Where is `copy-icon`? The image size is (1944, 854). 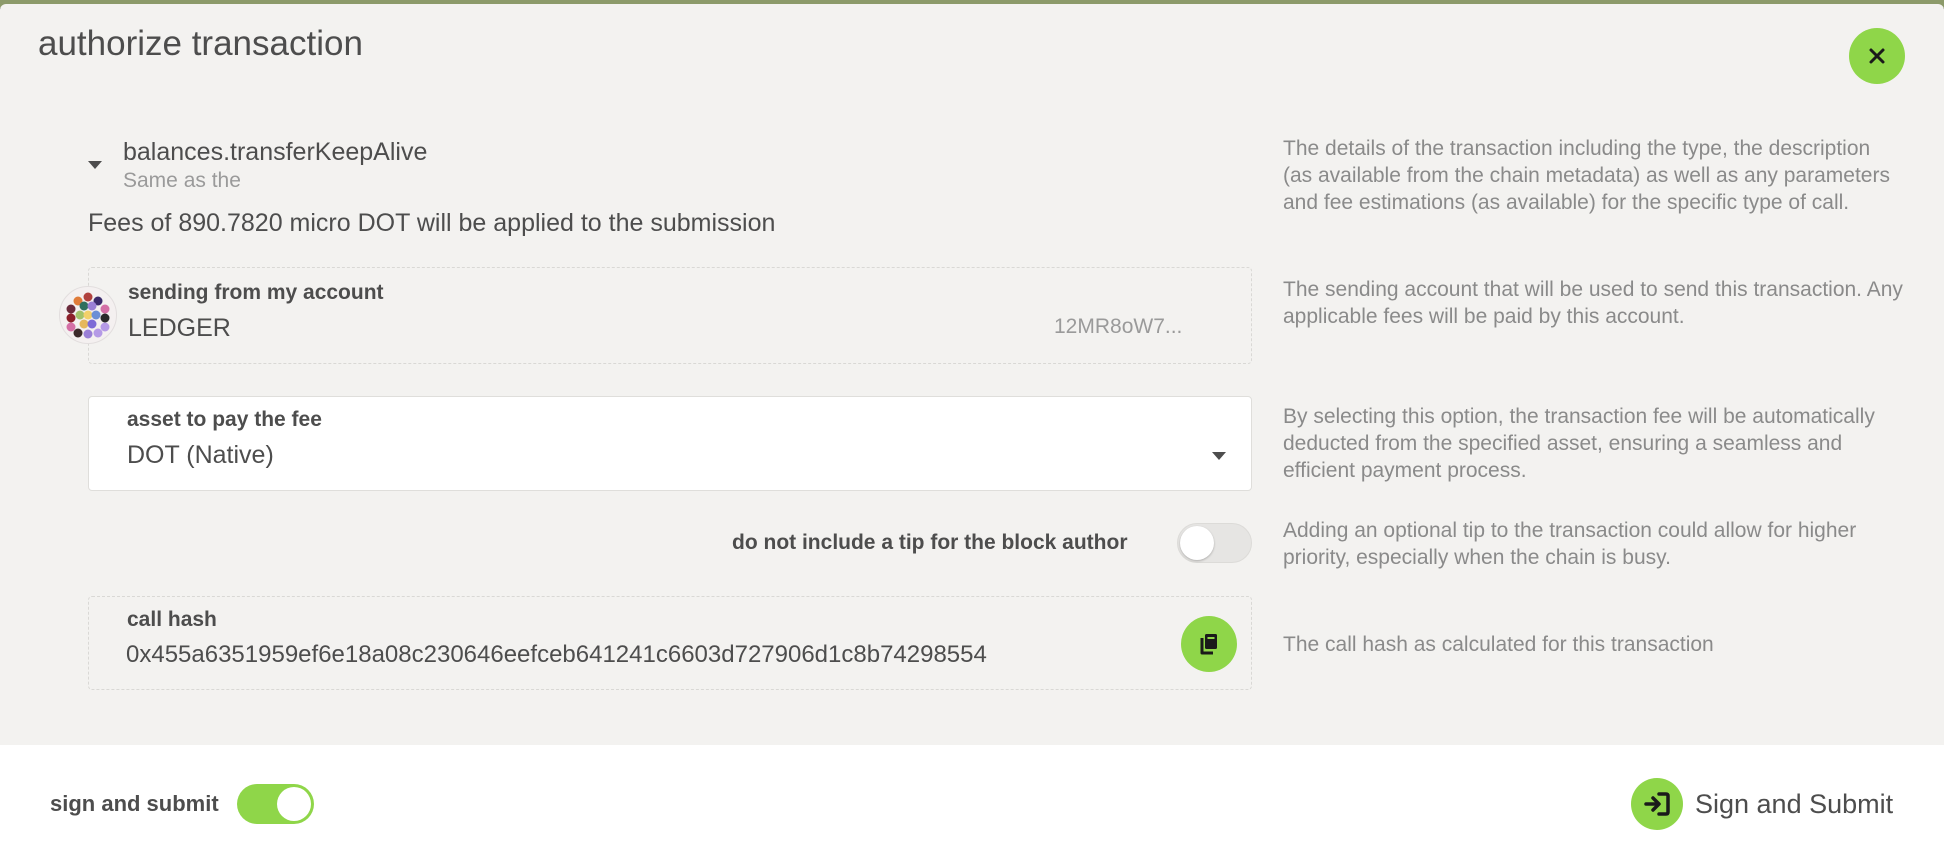
copy-icon is located at coordinates (1208, 644).